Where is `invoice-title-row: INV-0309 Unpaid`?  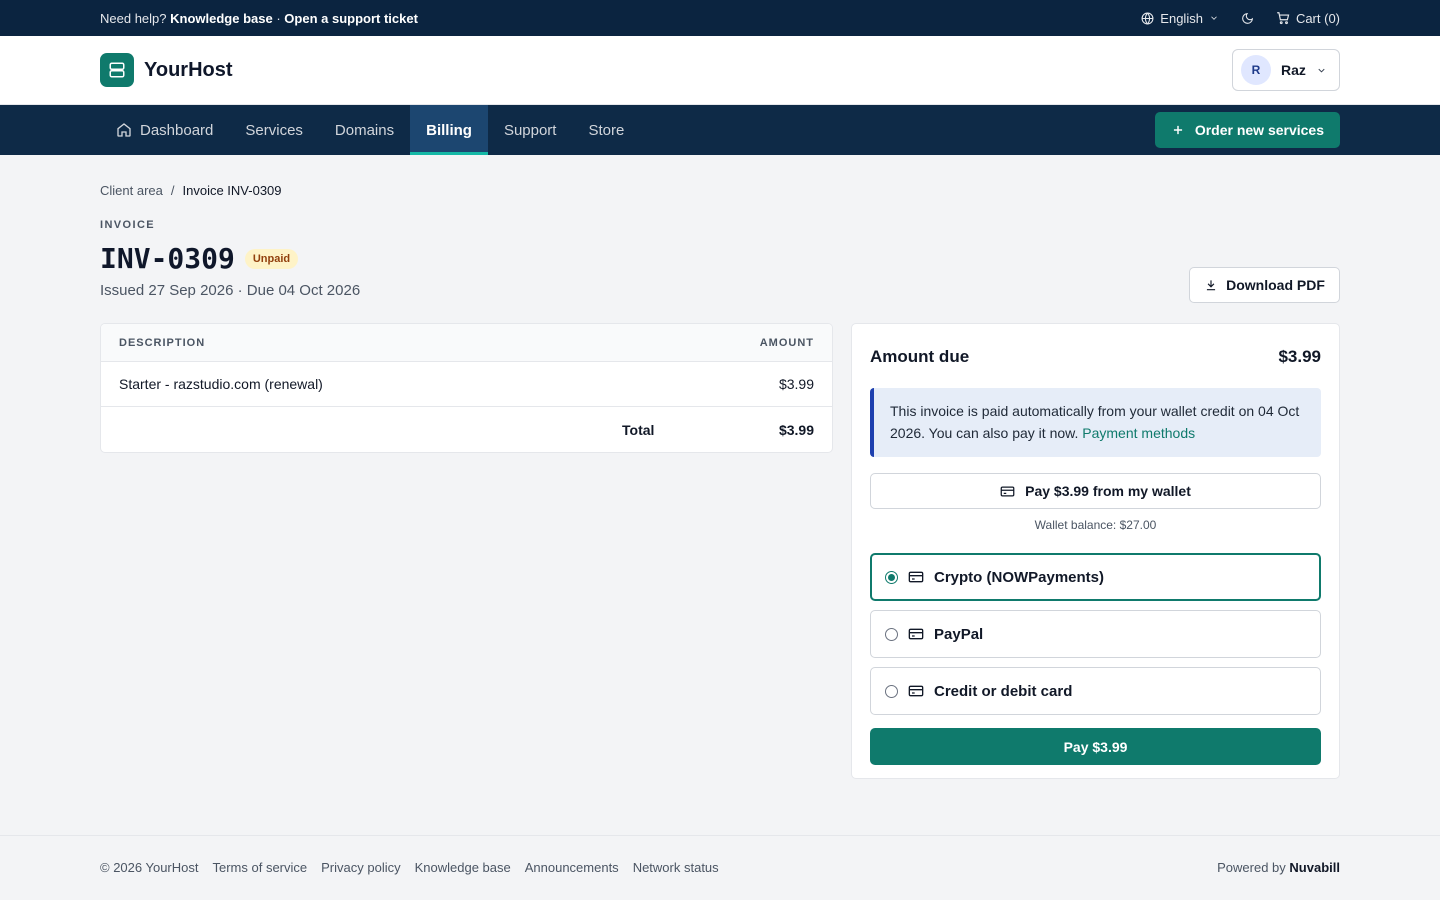 invoice-title-row: INV-0309 Unpaid is located at coordinates (199, 258).